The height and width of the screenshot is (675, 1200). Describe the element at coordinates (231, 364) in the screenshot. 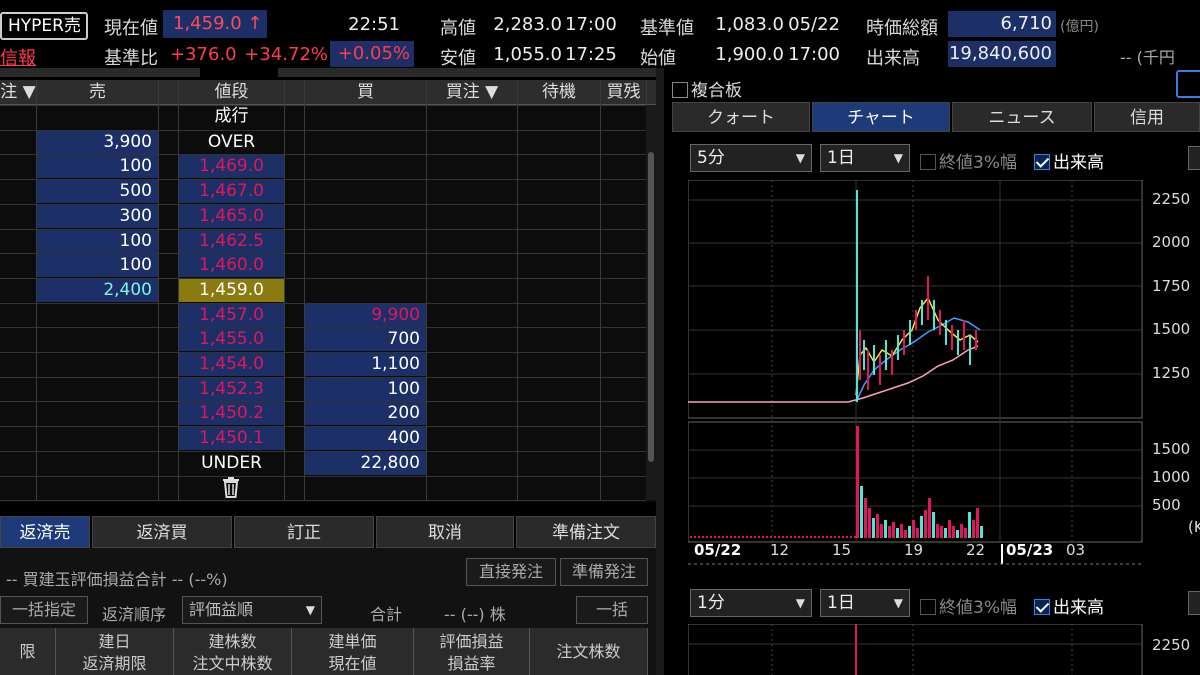

I see `price-cell: 1,454.0` at that location.